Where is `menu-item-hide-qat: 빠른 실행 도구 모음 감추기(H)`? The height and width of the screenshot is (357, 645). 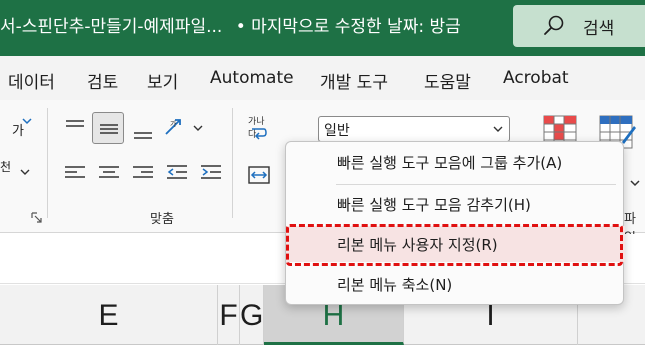
menu-item-hide-qat: 빠른 실행 도구 모음 감추기(H) is located at coordinates (455, 204).